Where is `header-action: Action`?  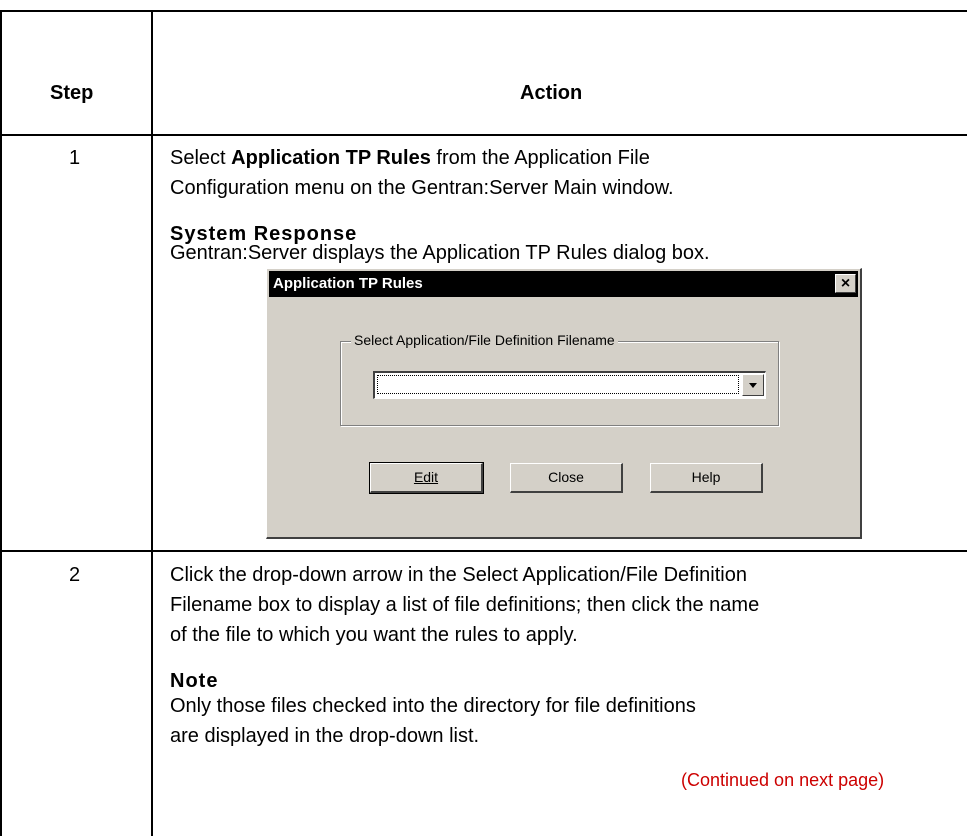
header-action: Action is located at coordinates (551, 93).